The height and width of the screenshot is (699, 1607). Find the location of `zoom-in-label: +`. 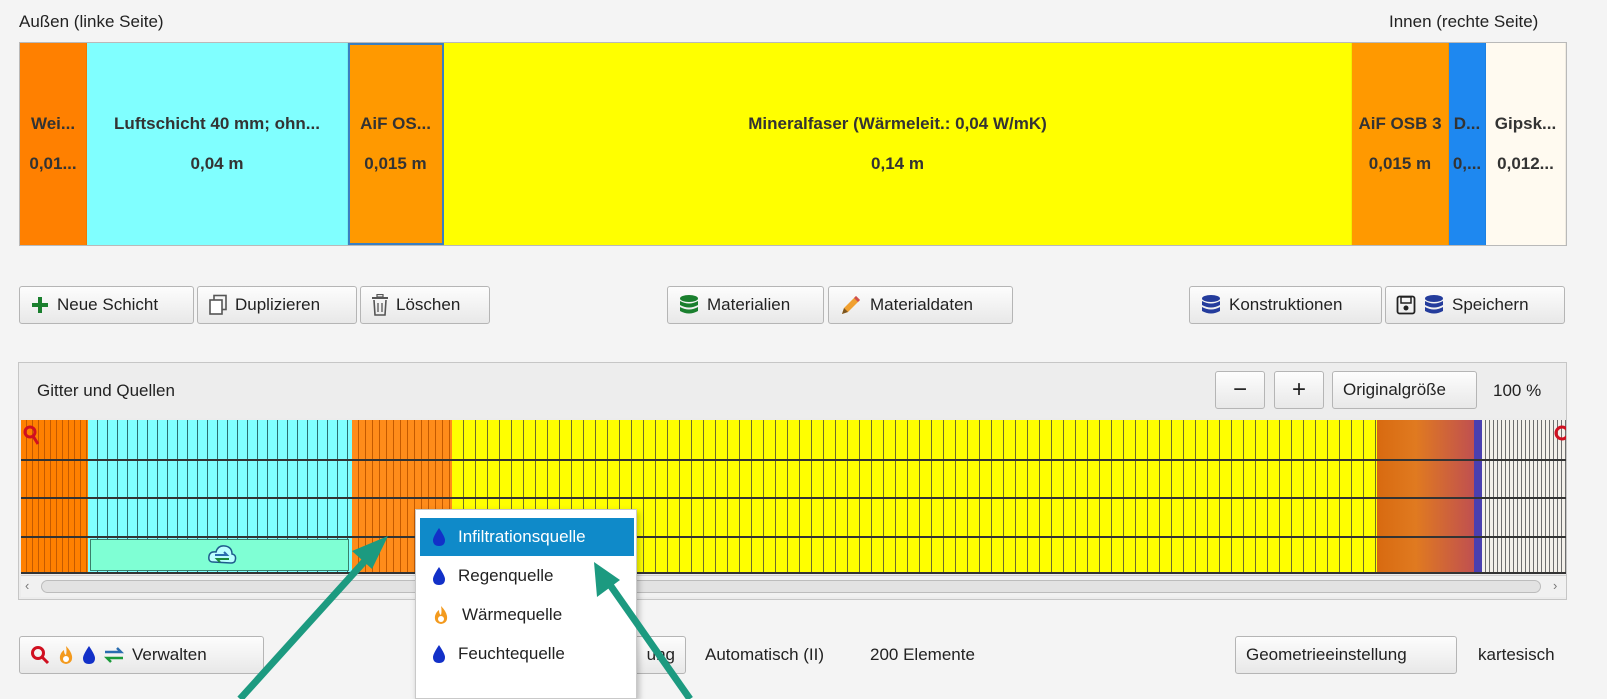

zoom-in-label: + is located at coordinates (1298, 389).